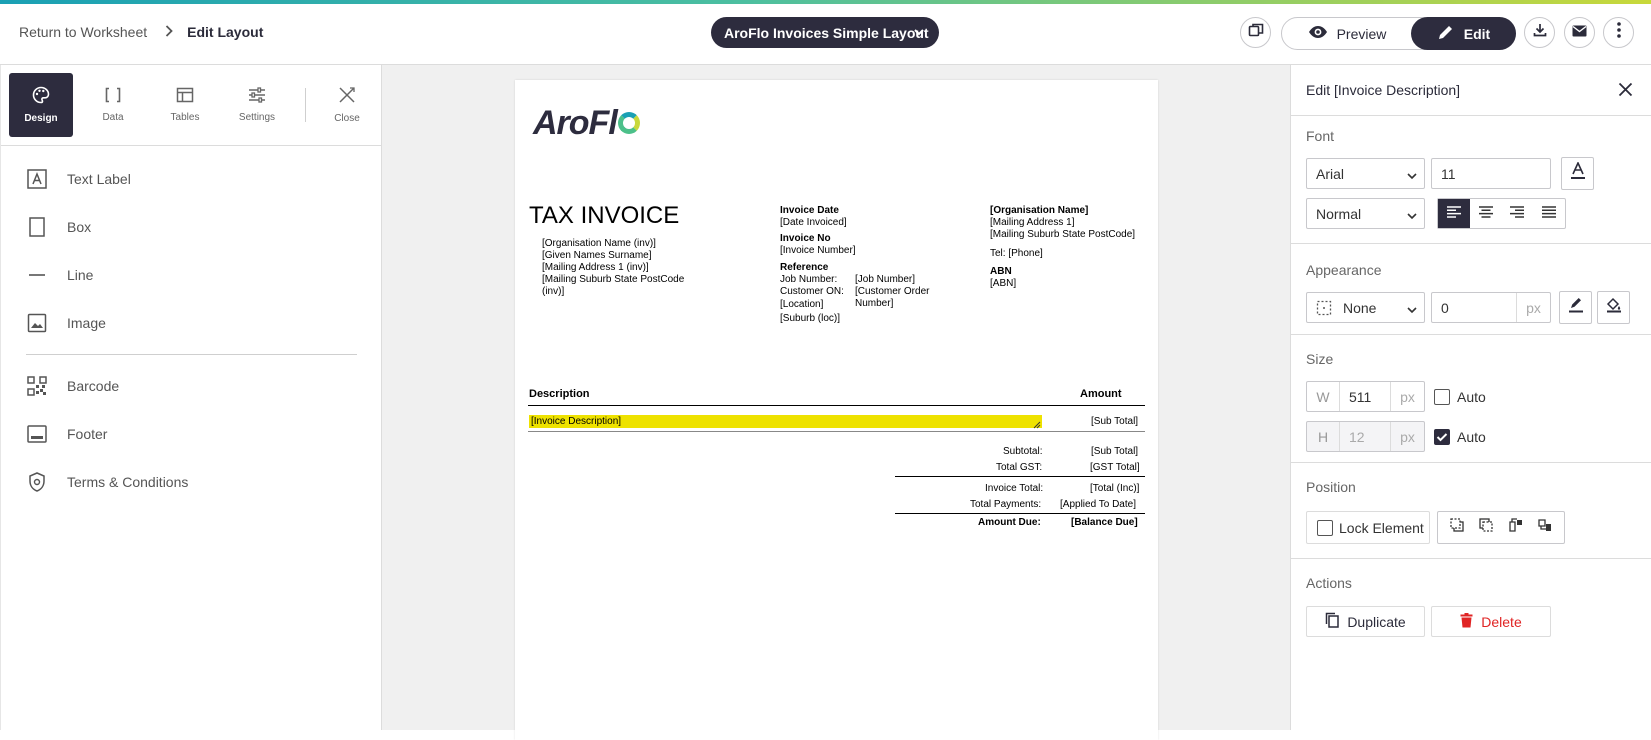 This screenshot has width=1651, height=740. What do you see at coordinates (1039, 210) in the screenshot?
I see `org-name: [Organisation Name]` at bounding box center [1039, 210].